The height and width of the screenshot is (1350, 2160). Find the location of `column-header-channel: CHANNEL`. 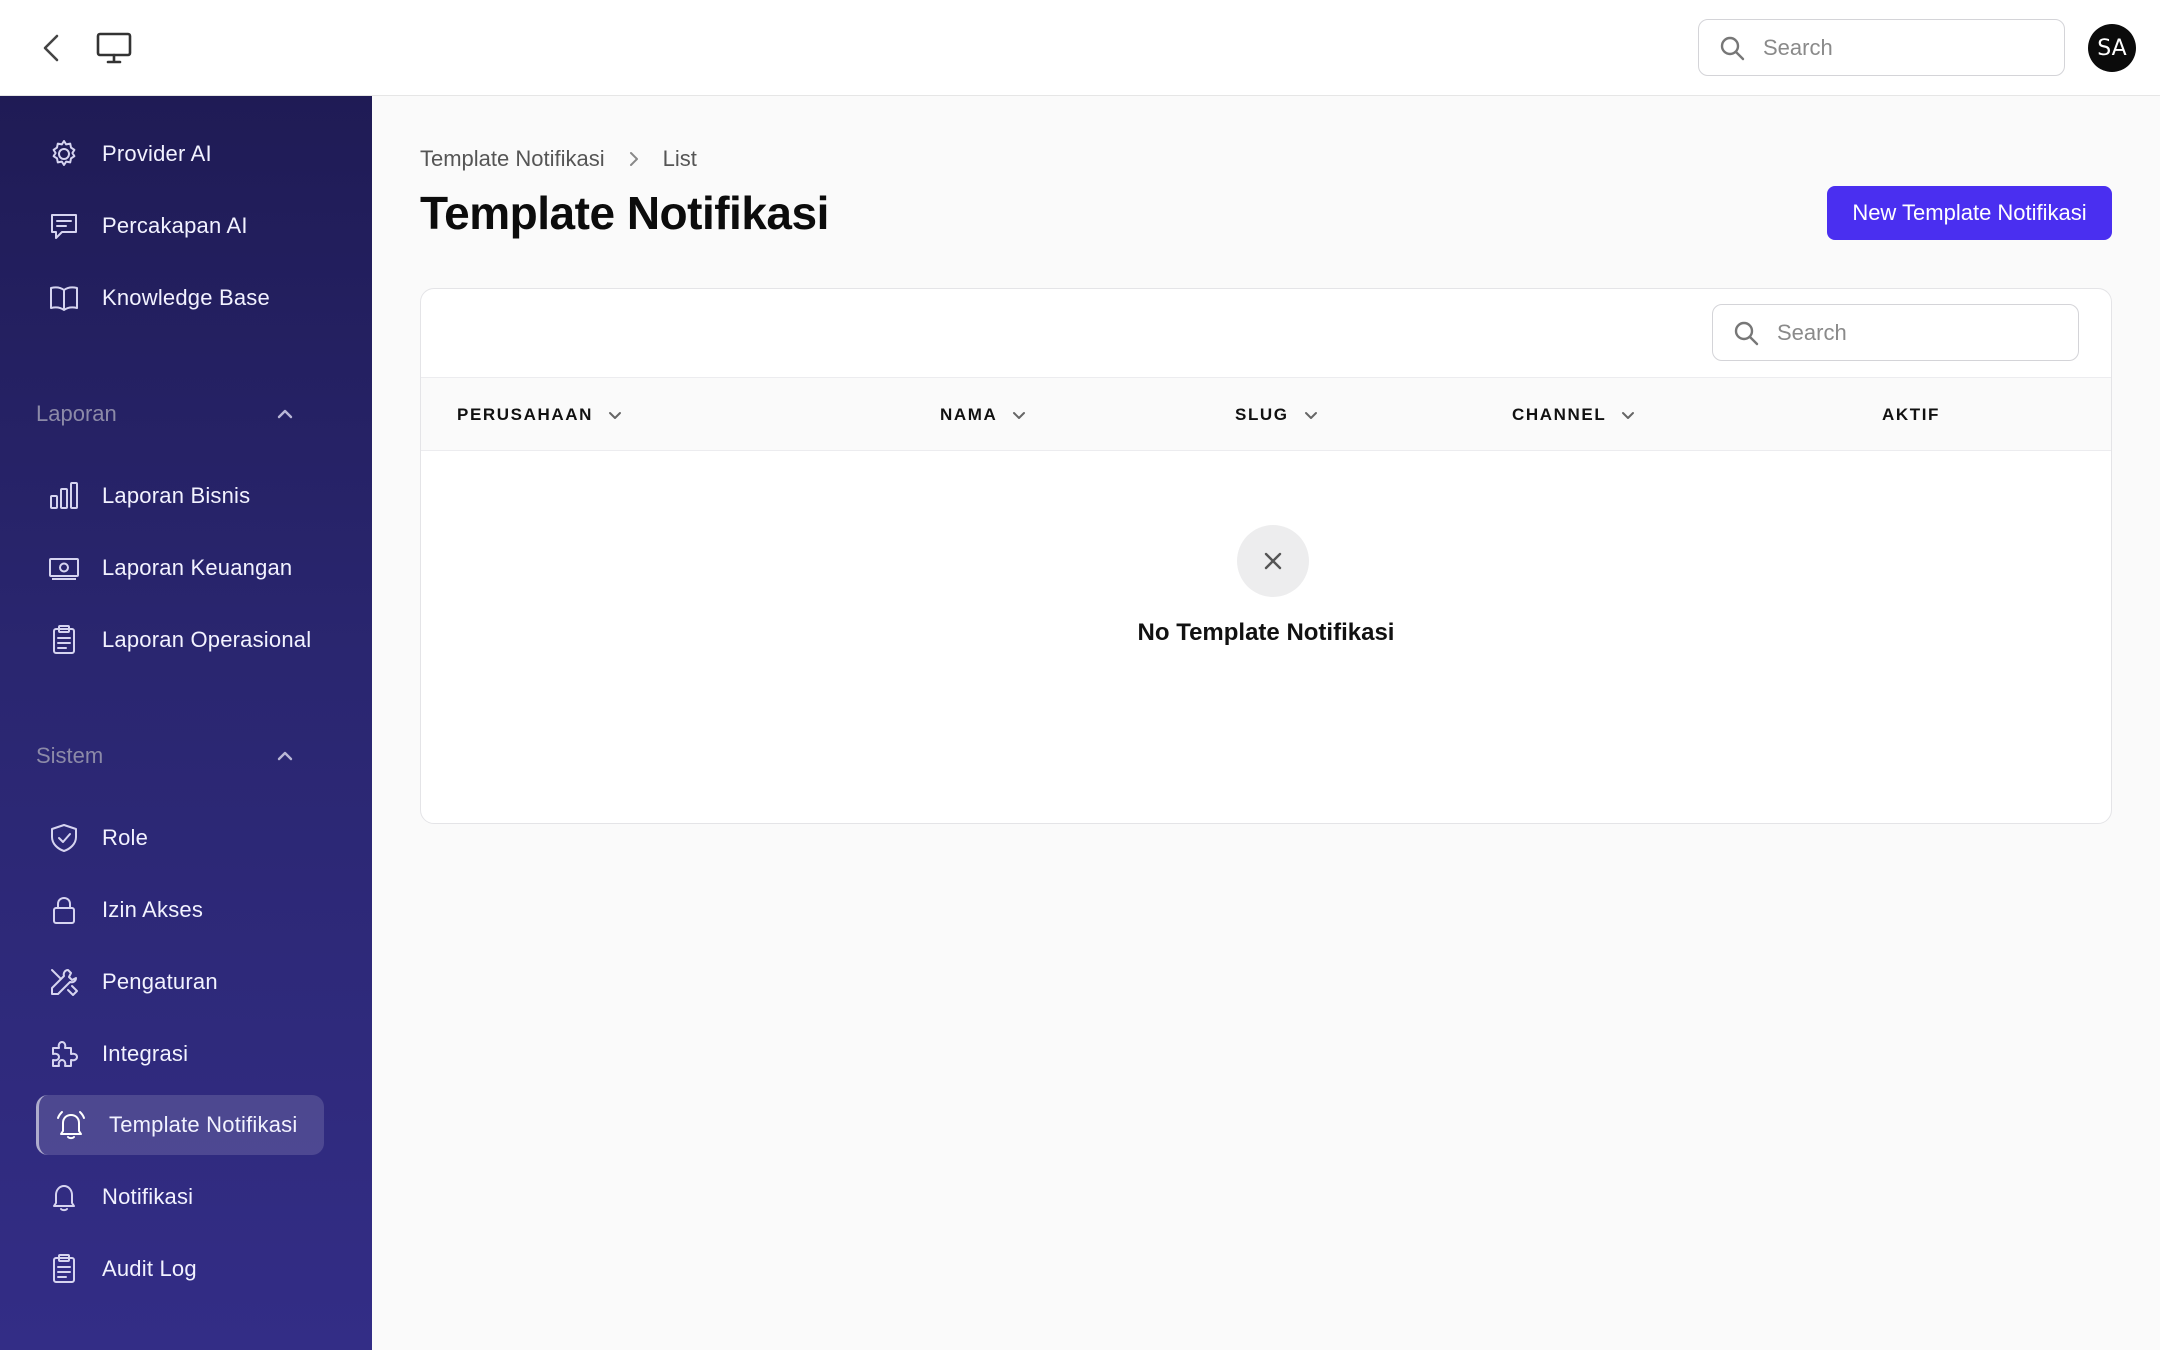

column-header-channel: CHANNEL is located at coordinates (1575, 415).